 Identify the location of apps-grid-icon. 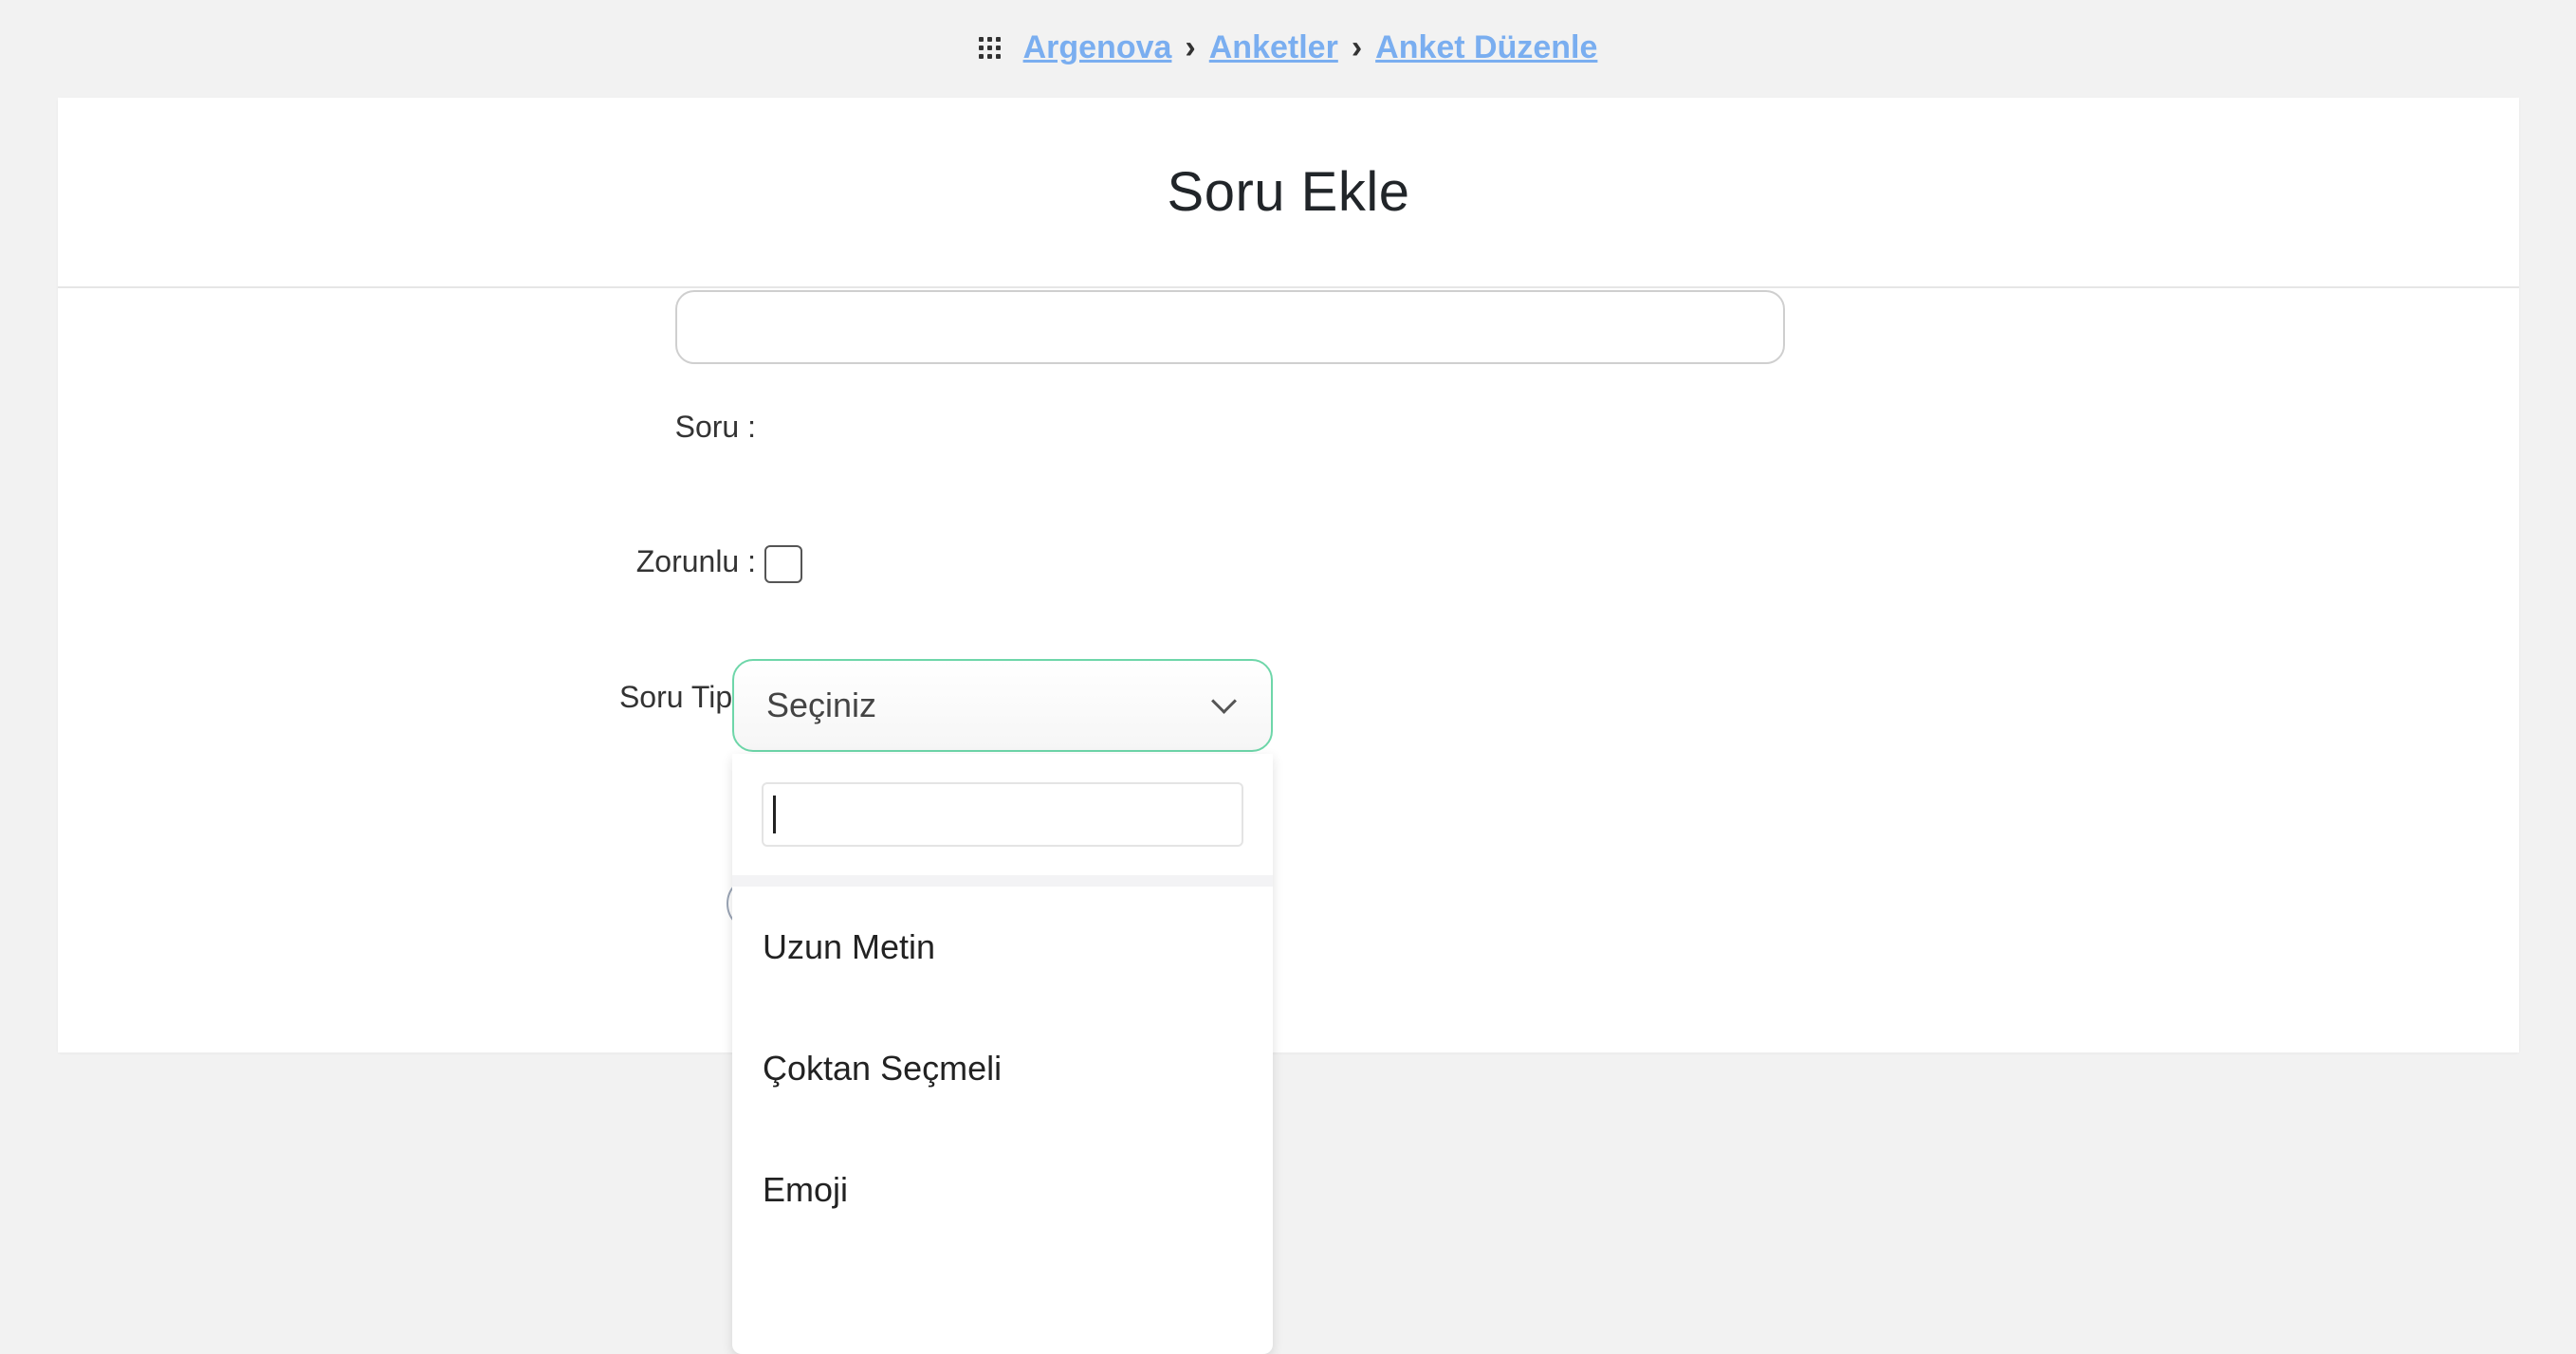
(989, 47).